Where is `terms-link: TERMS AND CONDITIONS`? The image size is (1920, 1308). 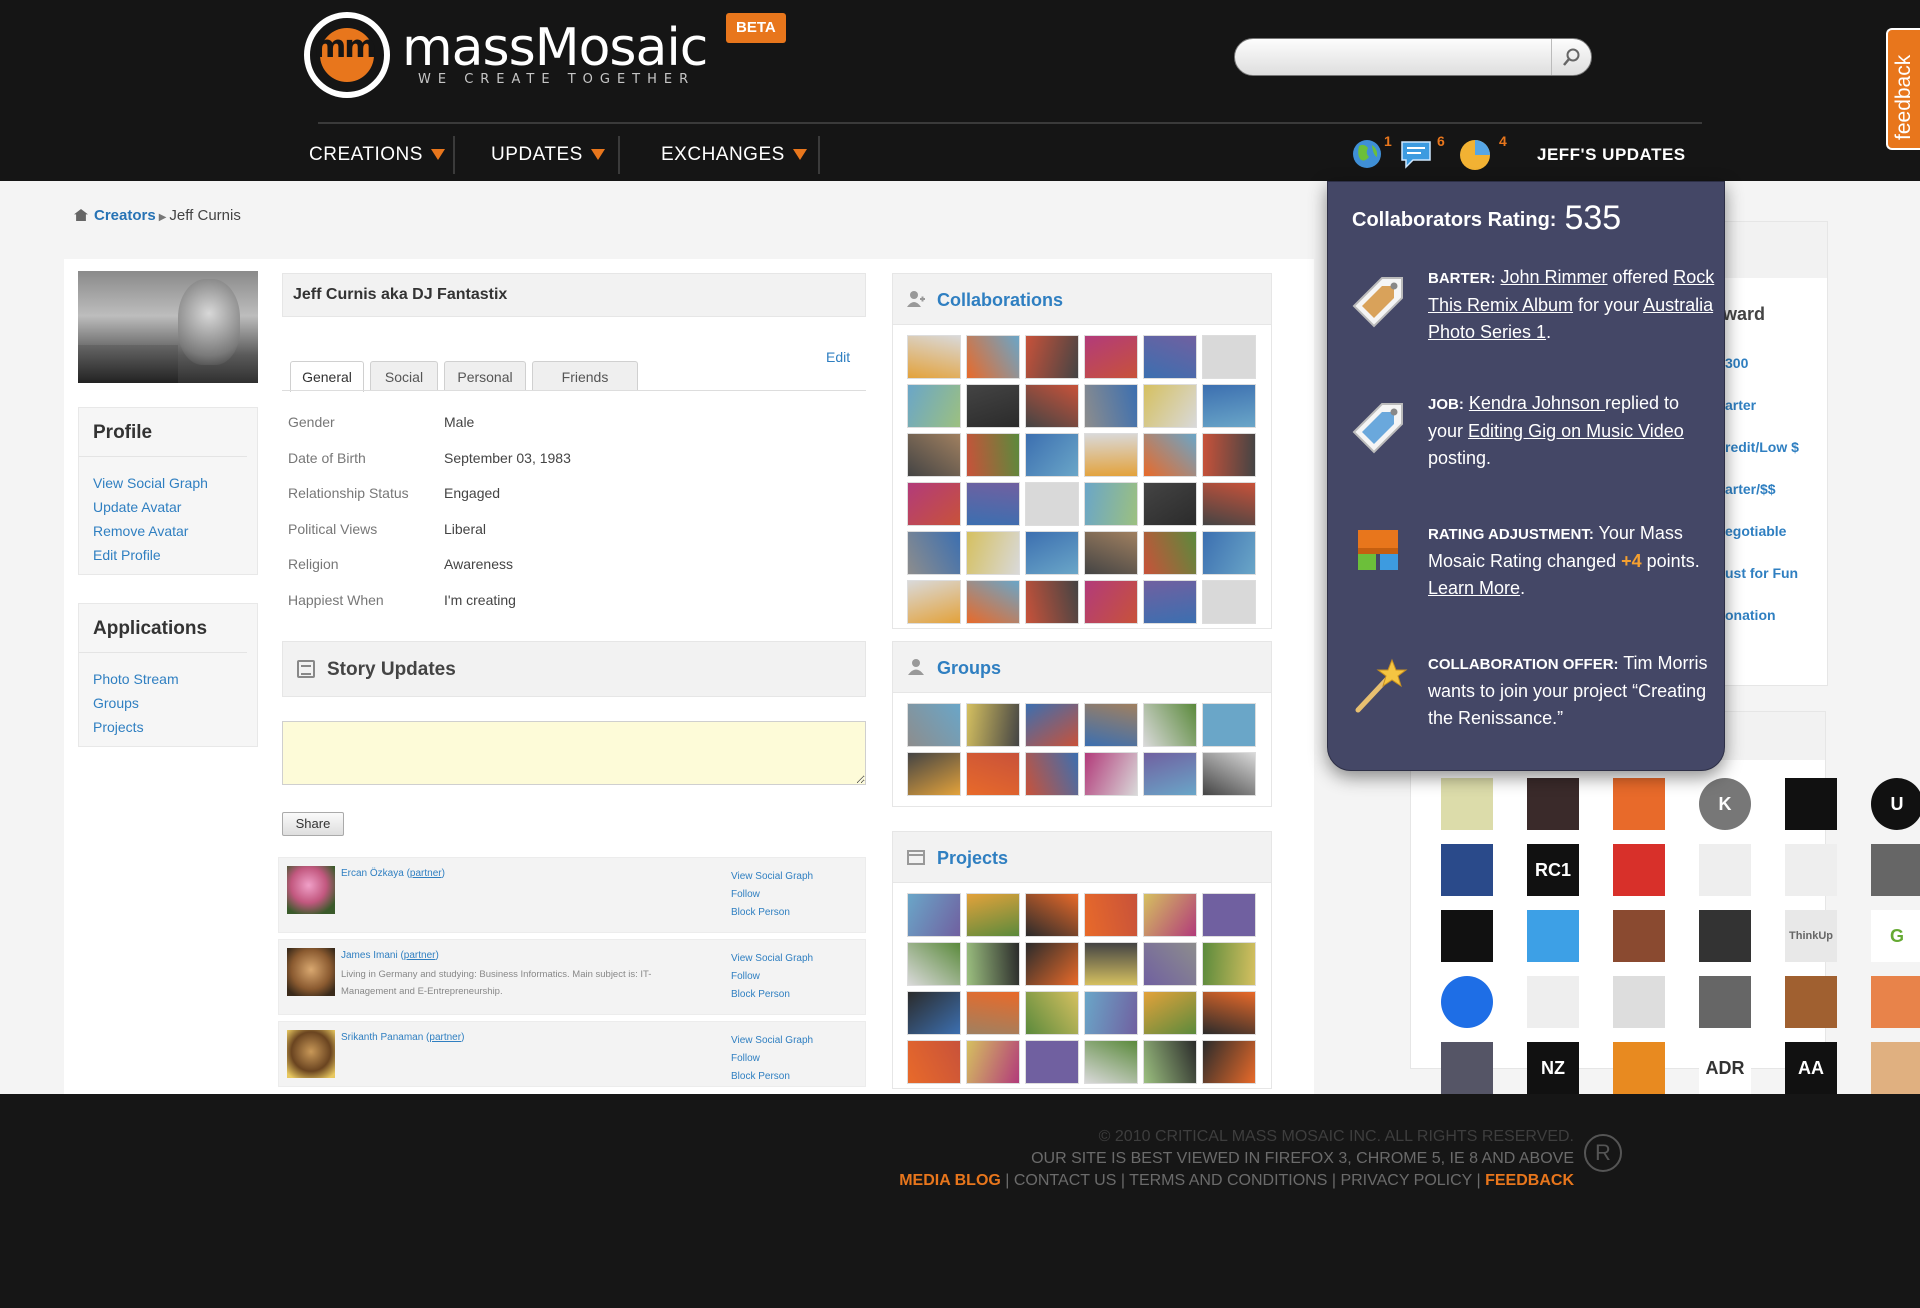
terms-link: TERMS AND CONDITIONS is located at coordinates (1228, 1180).